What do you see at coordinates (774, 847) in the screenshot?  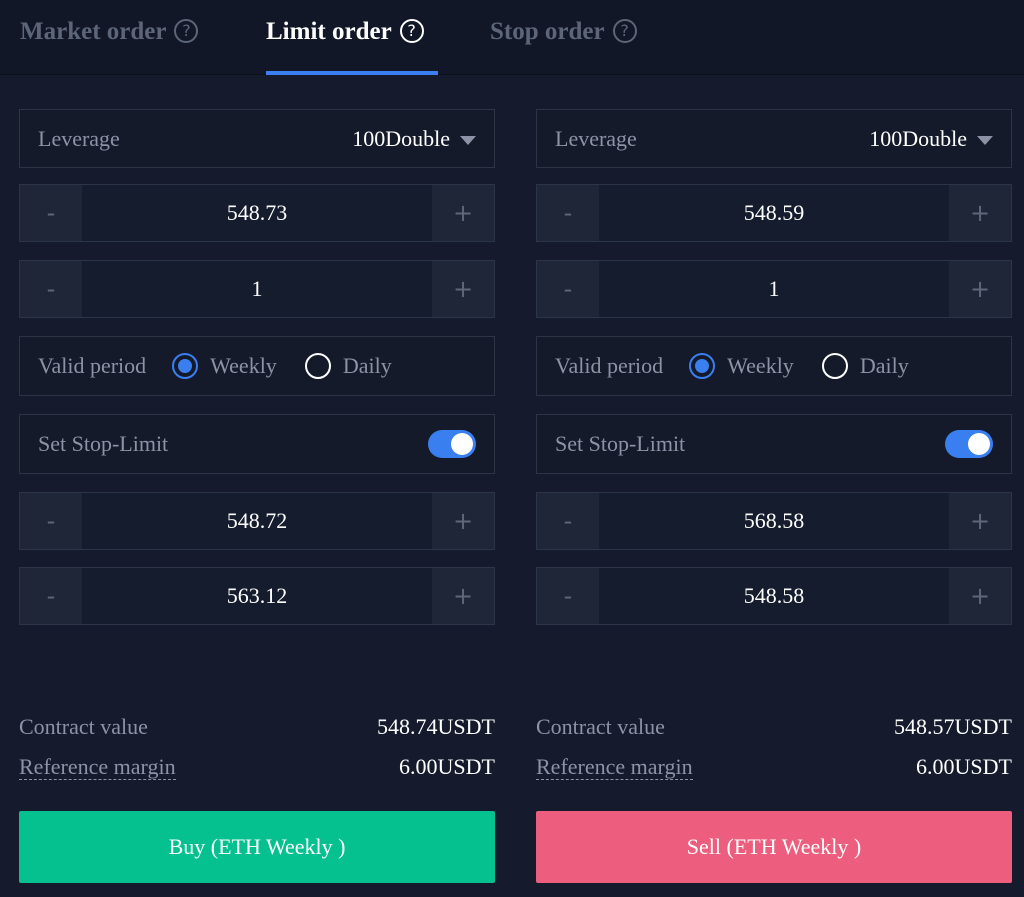 I see `sell-button: Sell (ETH Weekly )` at bounding box center [774, 847].